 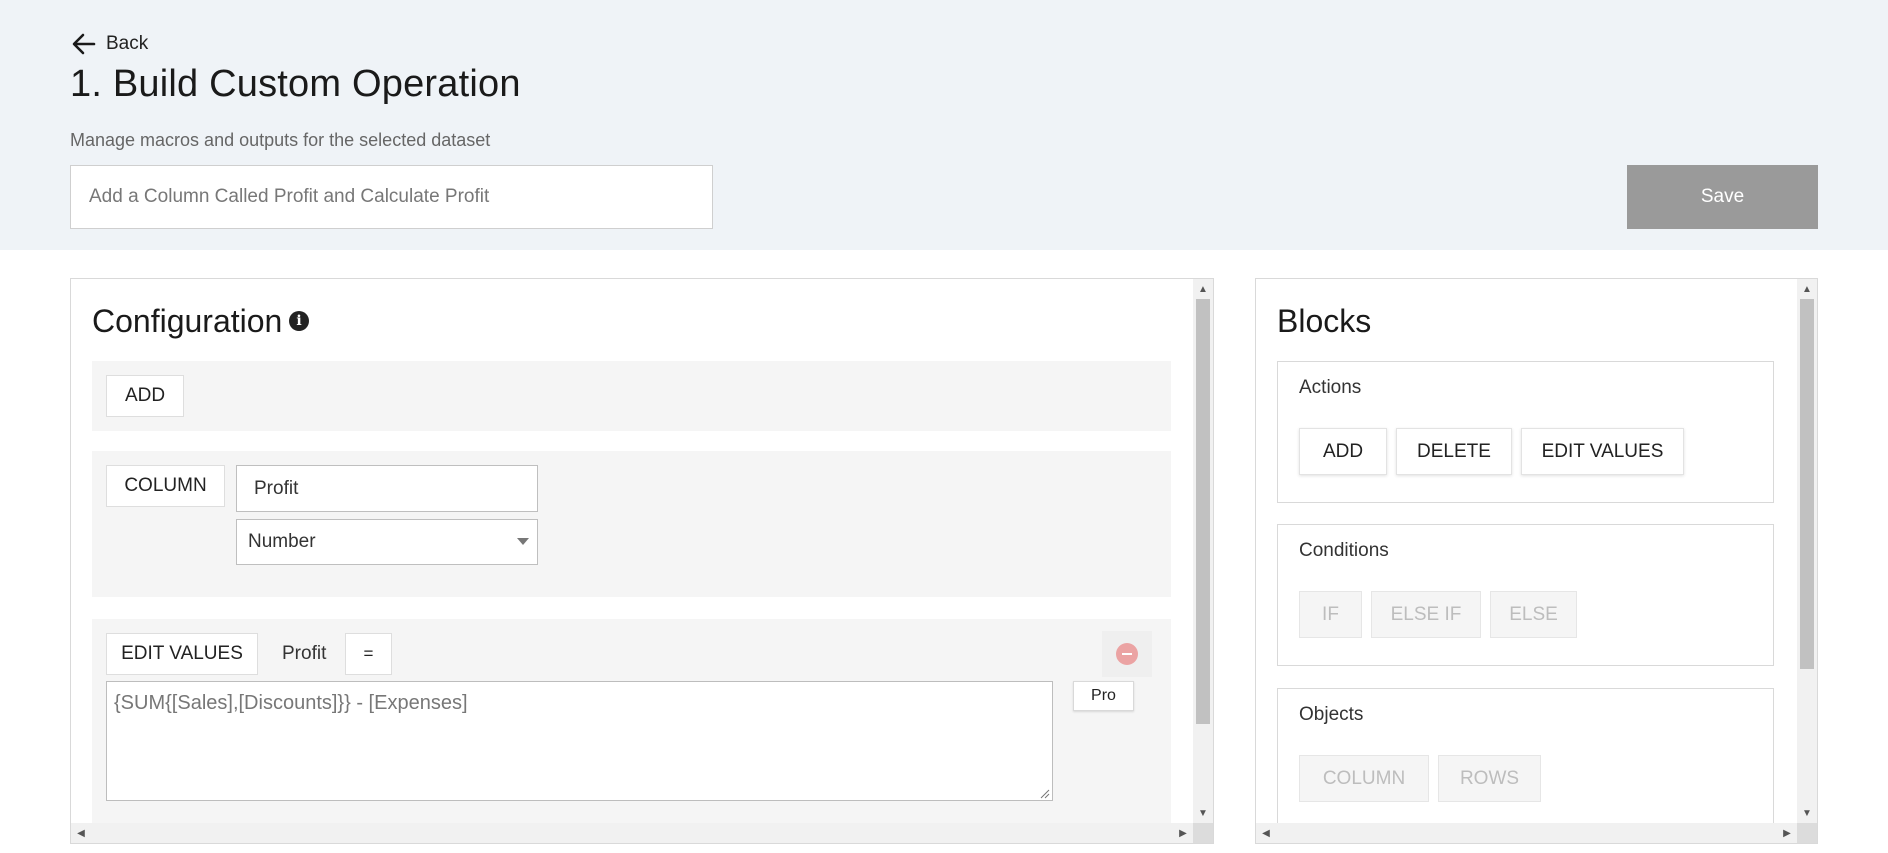 What do you see at coordinates (187, 321) in the screenshot?
I see `configuration-title: Configuration` at bounding box center [187, 321].